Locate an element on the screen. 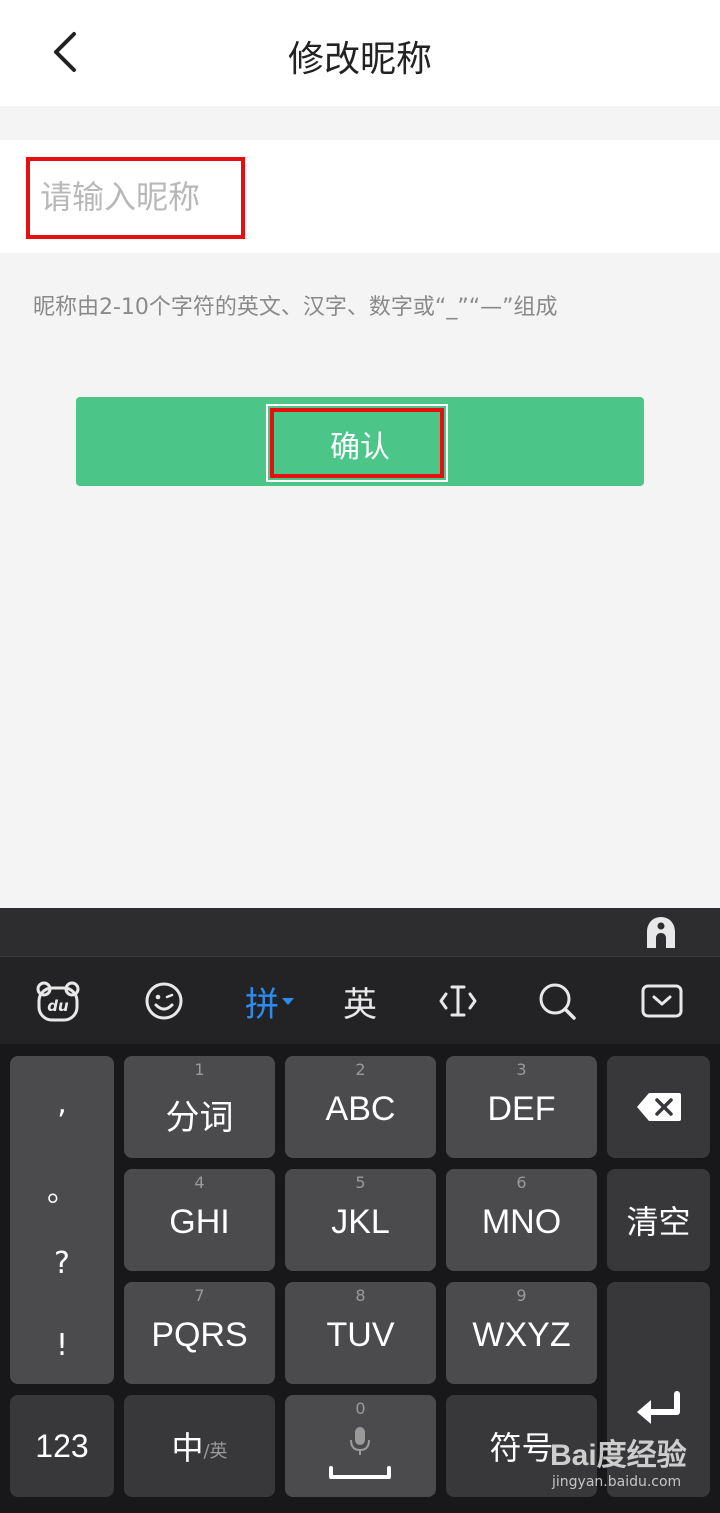  key-label: JKL is located at coordinates (360, 1222).